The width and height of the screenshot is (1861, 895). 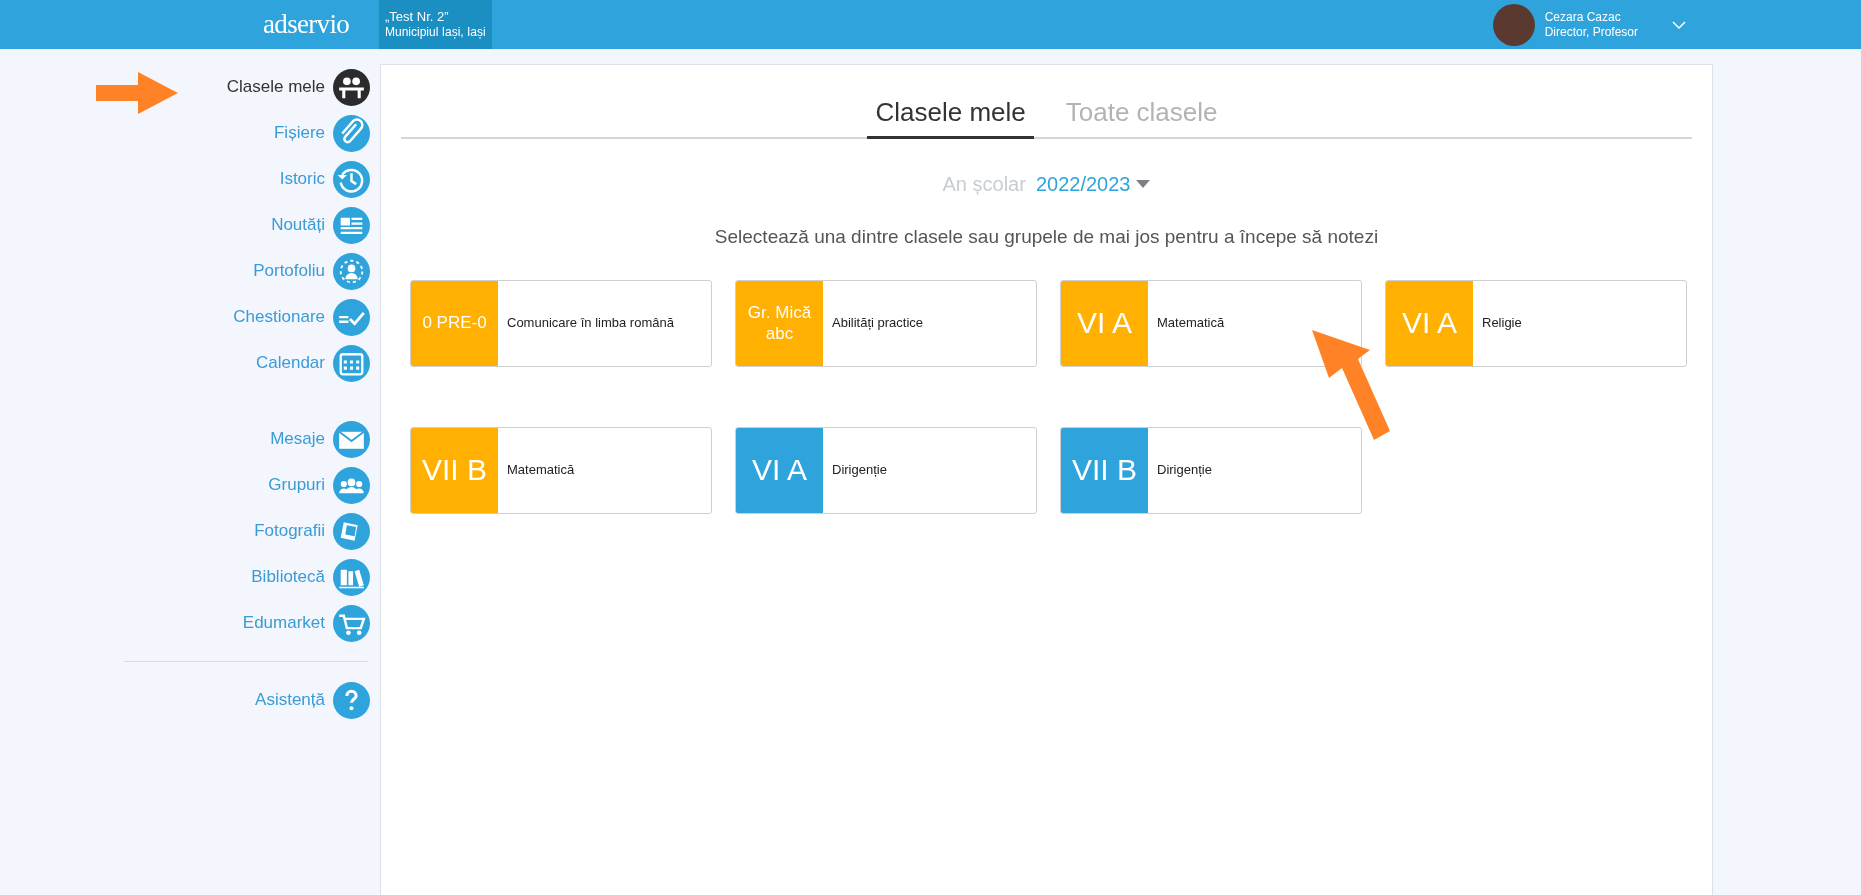 I want to click on class-card: VII B Dirigenție, so click(x=1211, y=470).